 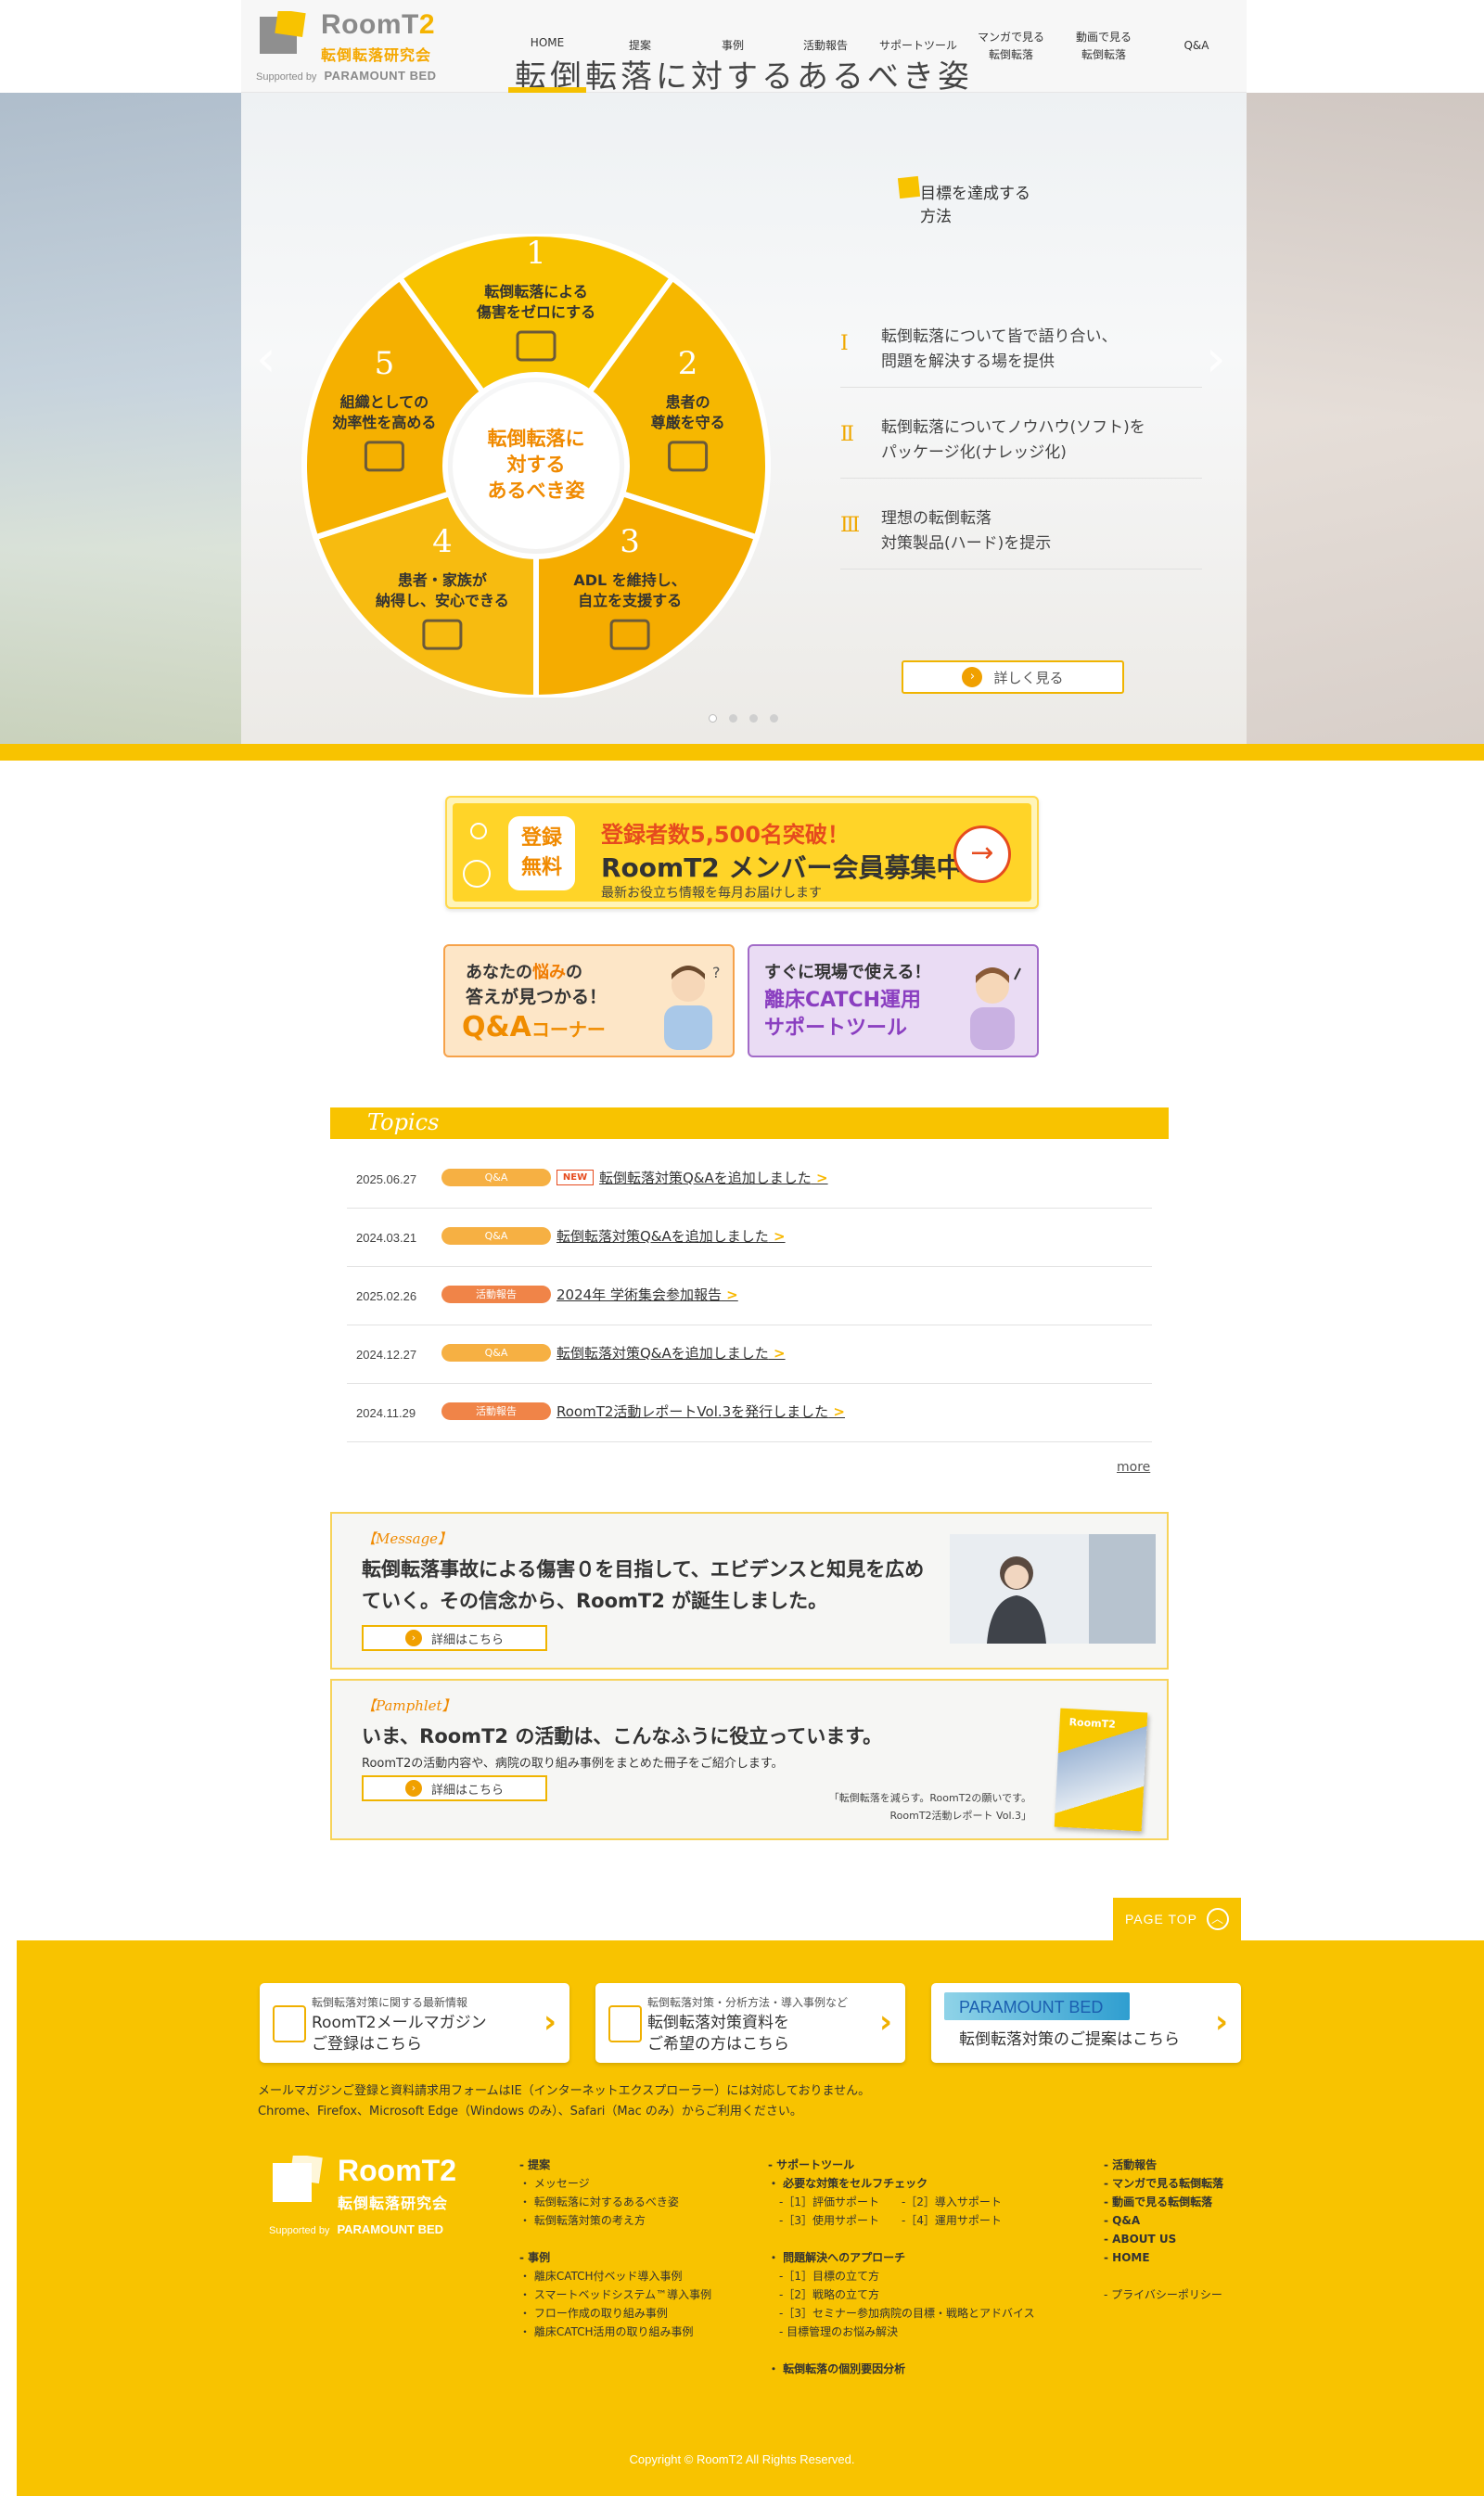 What do you see at coordinates (782, 867) in the screenshot?
I see `member-recruit-text: RoomT2 メンバー会員募集中` at bounding box center [782, 867].